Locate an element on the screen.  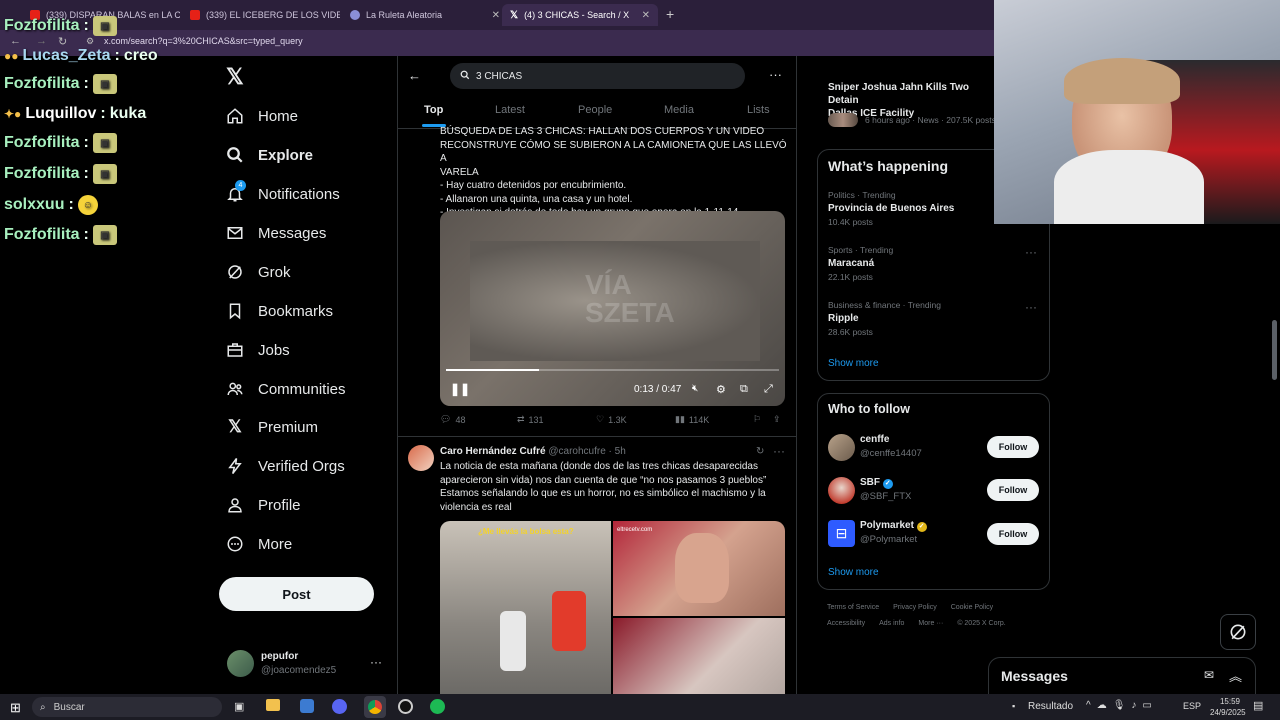
bookmark-button: ⚐ is located at coordinates (757, 419).